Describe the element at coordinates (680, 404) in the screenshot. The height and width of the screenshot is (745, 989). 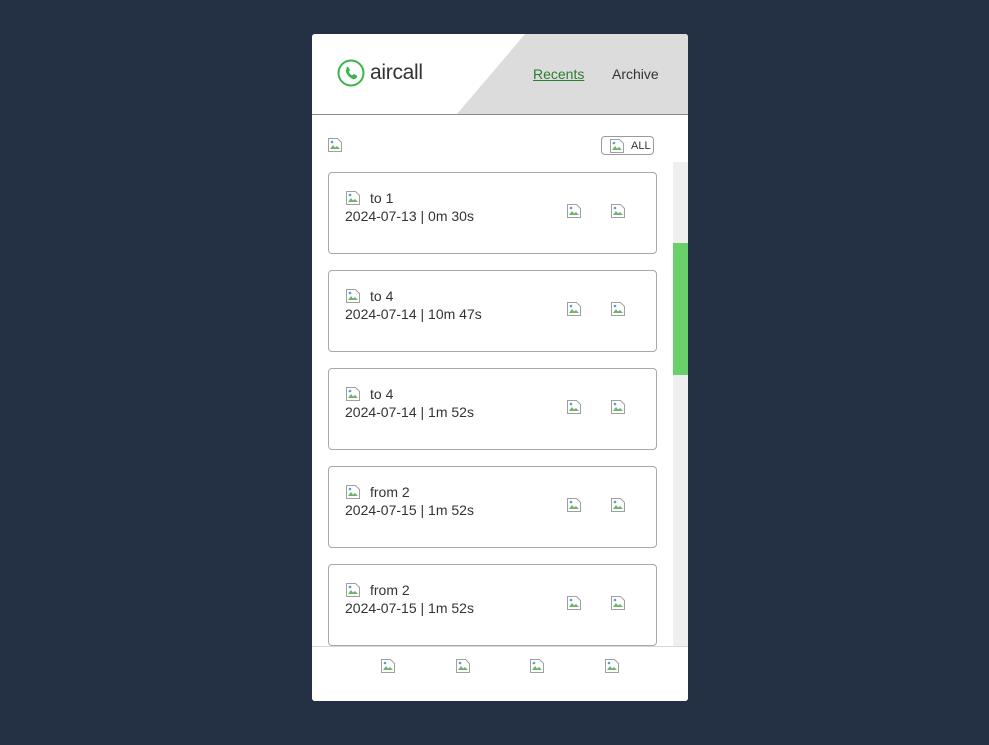
I see `scrollbar-track` at that location.